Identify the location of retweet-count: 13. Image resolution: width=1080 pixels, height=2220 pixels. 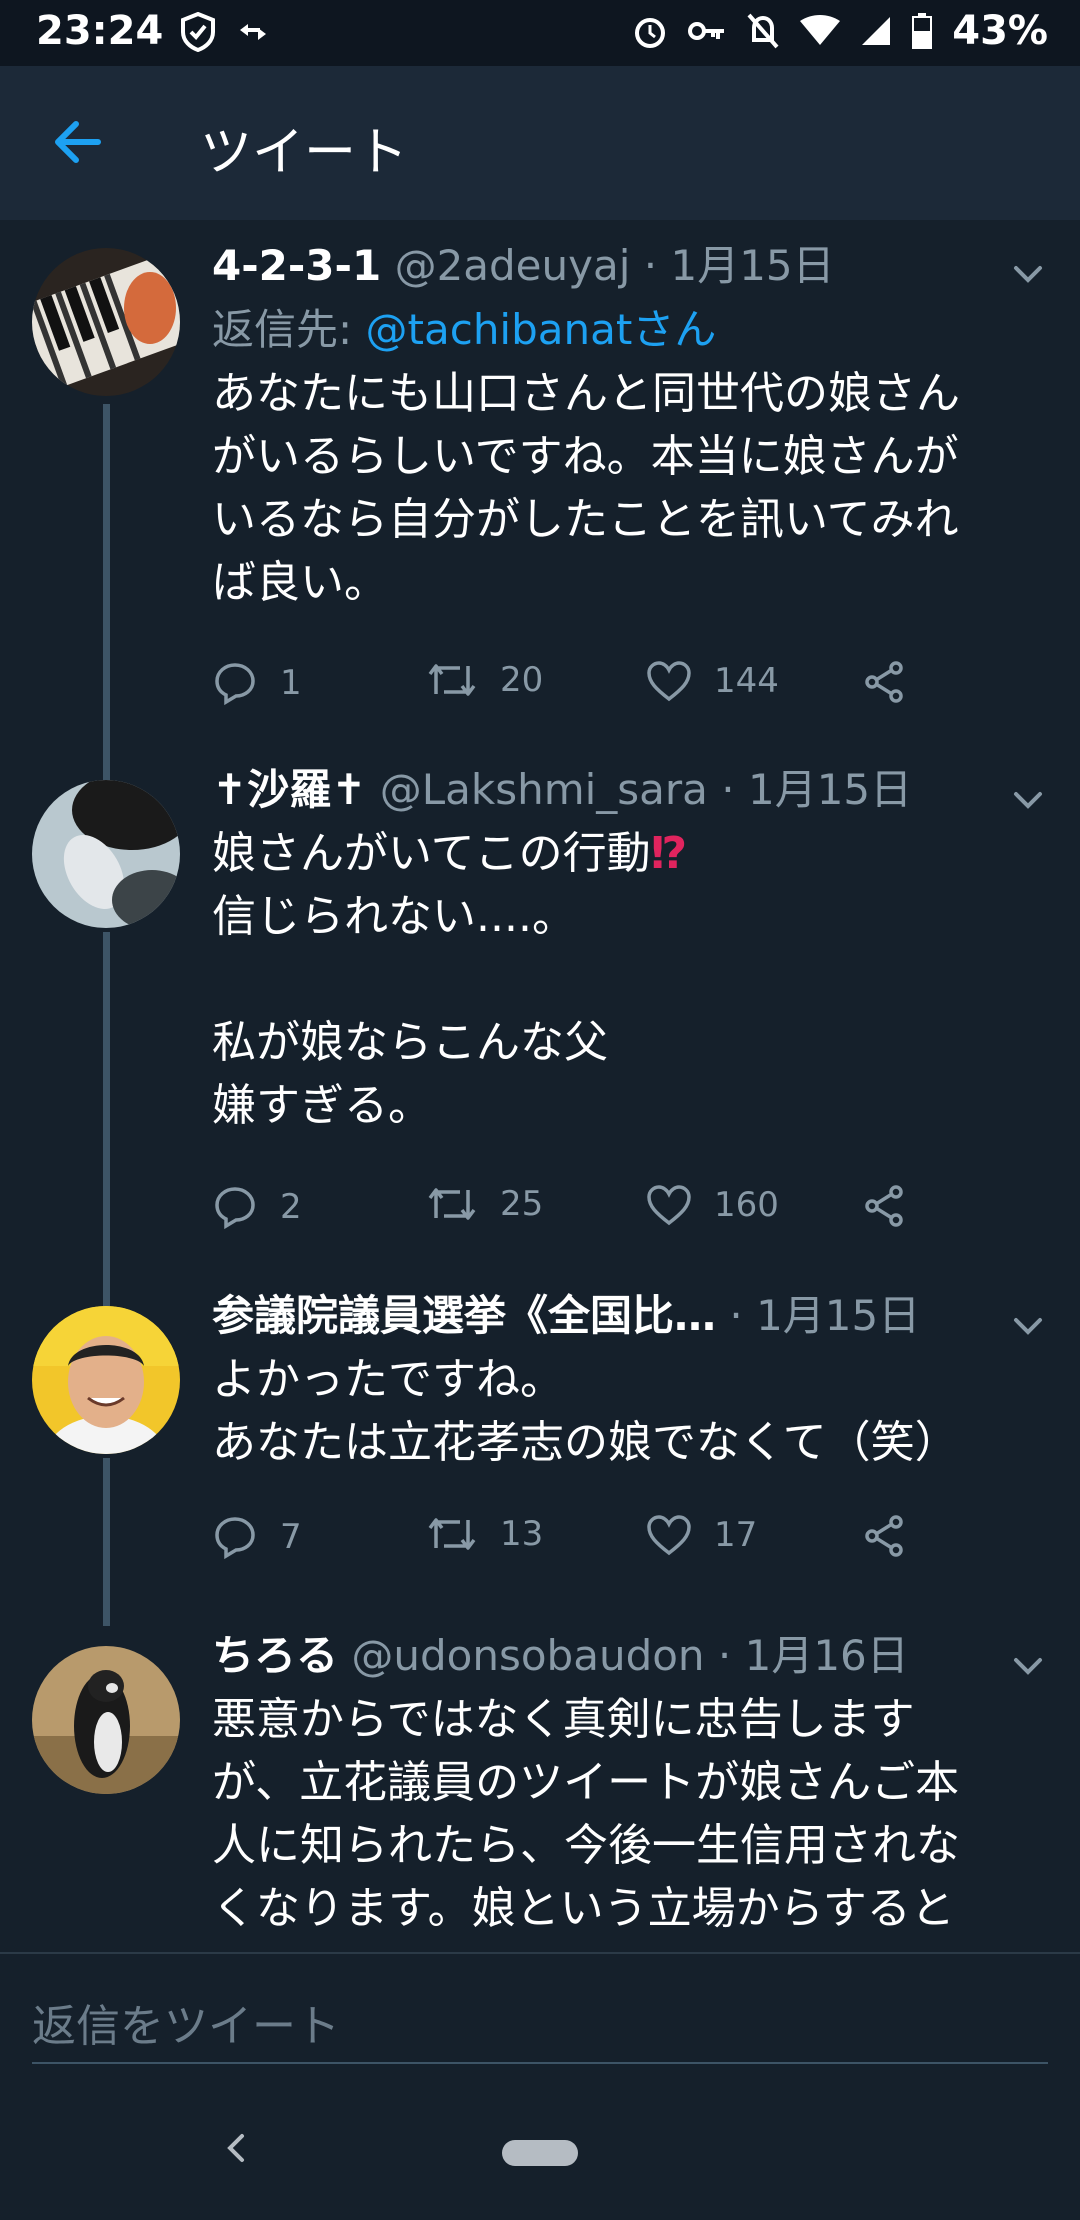
(522, 1534).